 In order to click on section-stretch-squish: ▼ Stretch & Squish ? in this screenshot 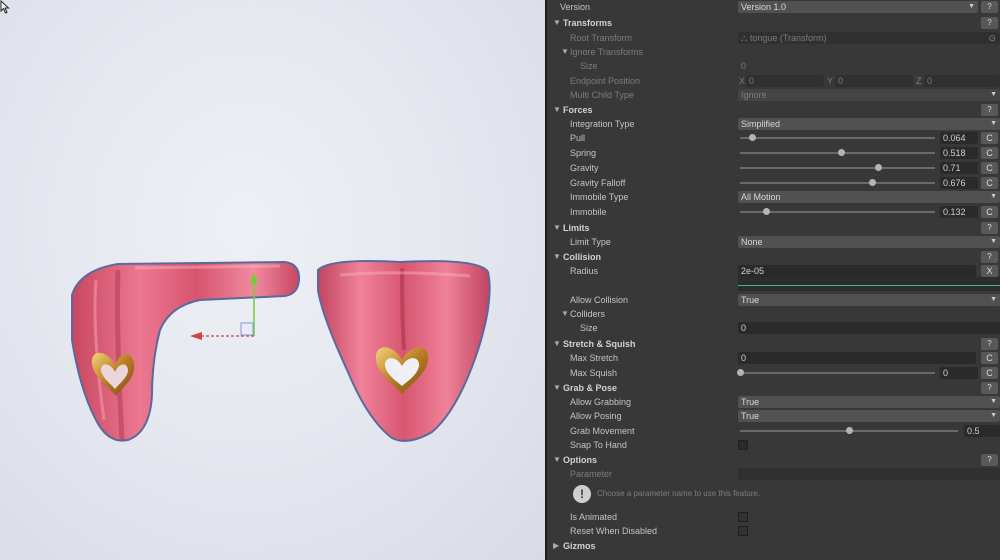, I will do `click(773, 344)`.